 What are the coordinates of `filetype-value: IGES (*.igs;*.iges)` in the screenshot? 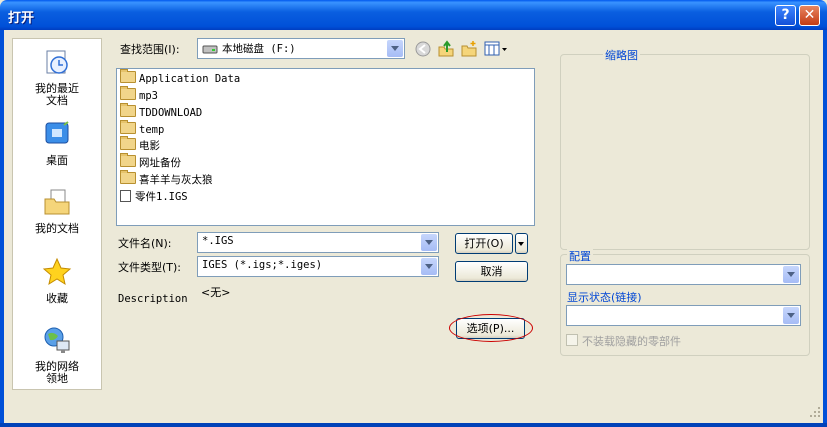 It's located at (262, 265).